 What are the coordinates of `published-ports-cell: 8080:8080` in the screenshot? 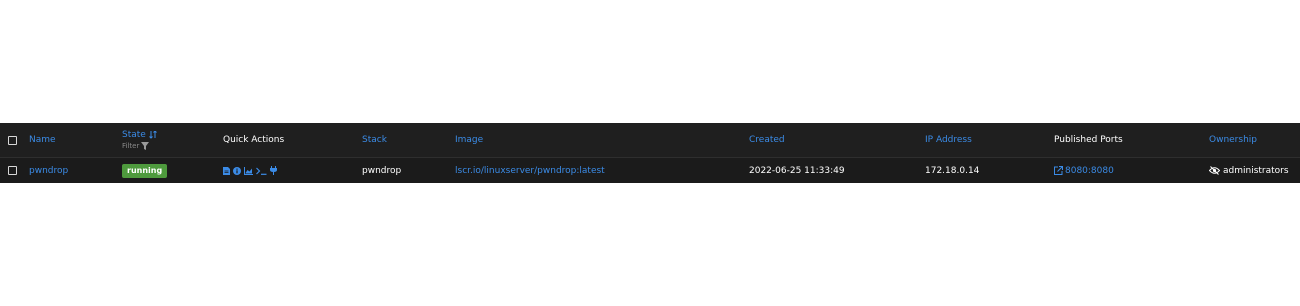 It's located at (1084, 170).